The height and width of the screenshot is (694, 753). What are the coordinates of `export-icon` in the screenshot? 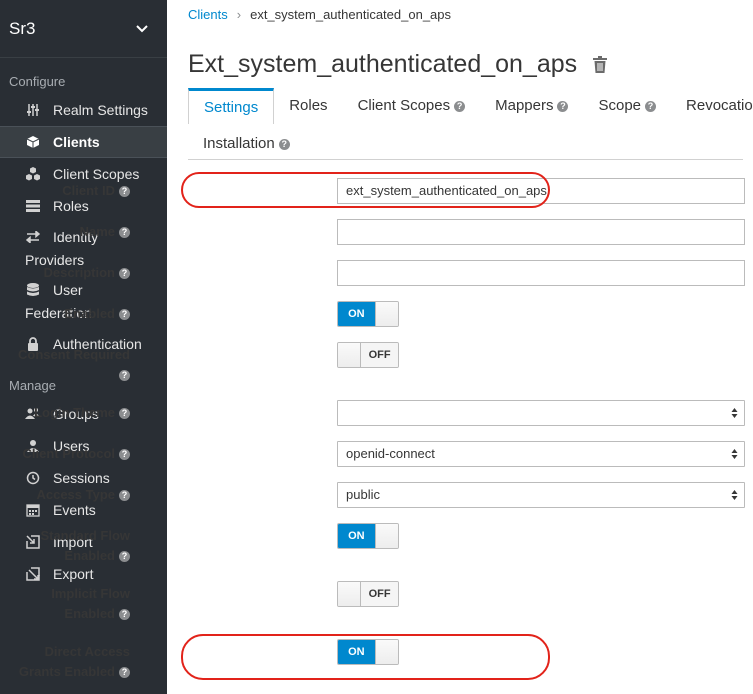 It's located at (33, 574).